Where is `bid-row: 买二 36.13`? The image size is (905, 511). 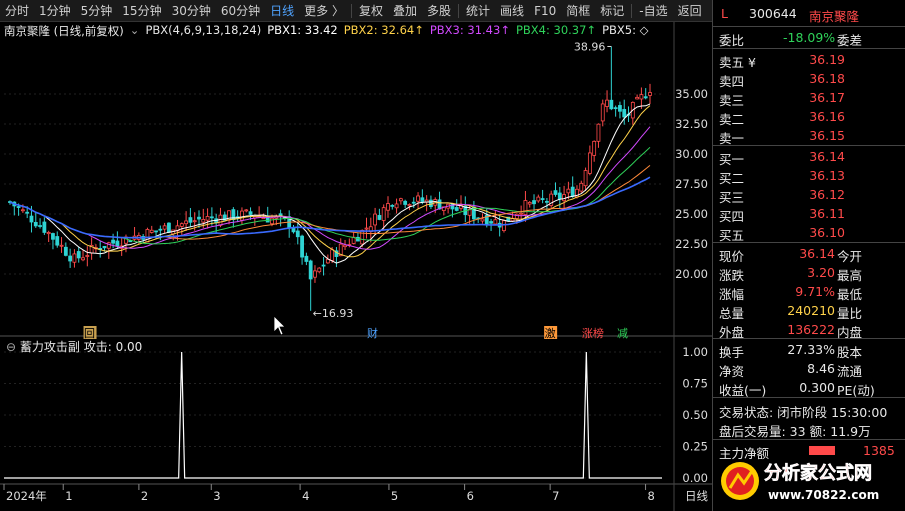 bid-row: 买二 36.13 is located at coordinates (782, 177).